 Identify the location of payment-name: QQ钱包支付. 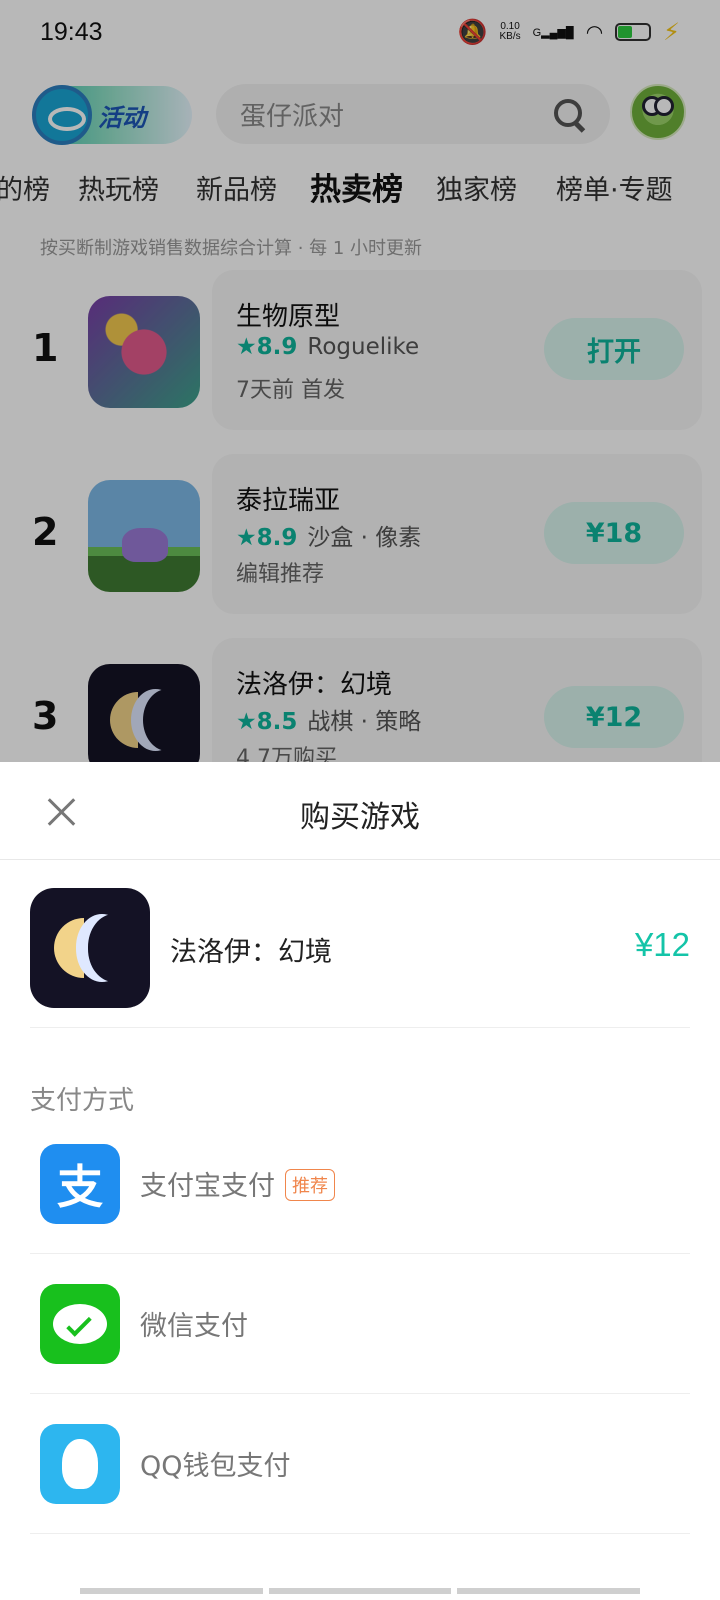
(215, 1466).